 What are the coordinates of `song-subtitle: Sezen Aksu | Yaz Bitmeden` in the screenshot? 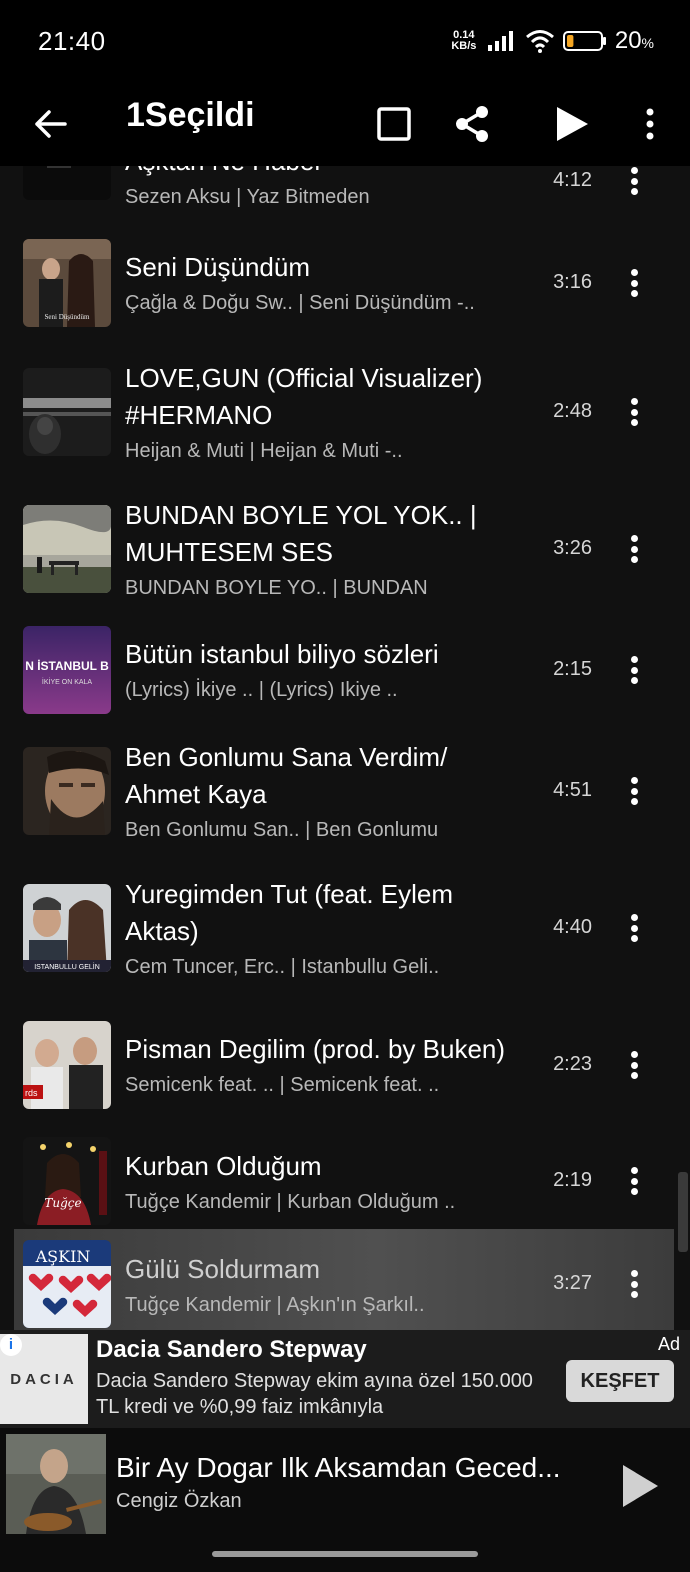 It's located at (247, 197).